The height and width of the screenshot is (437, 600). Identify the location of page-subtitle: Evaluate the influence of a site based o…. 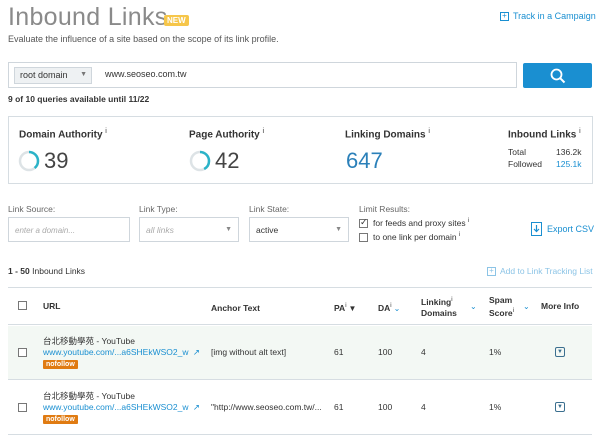
(143, 39).